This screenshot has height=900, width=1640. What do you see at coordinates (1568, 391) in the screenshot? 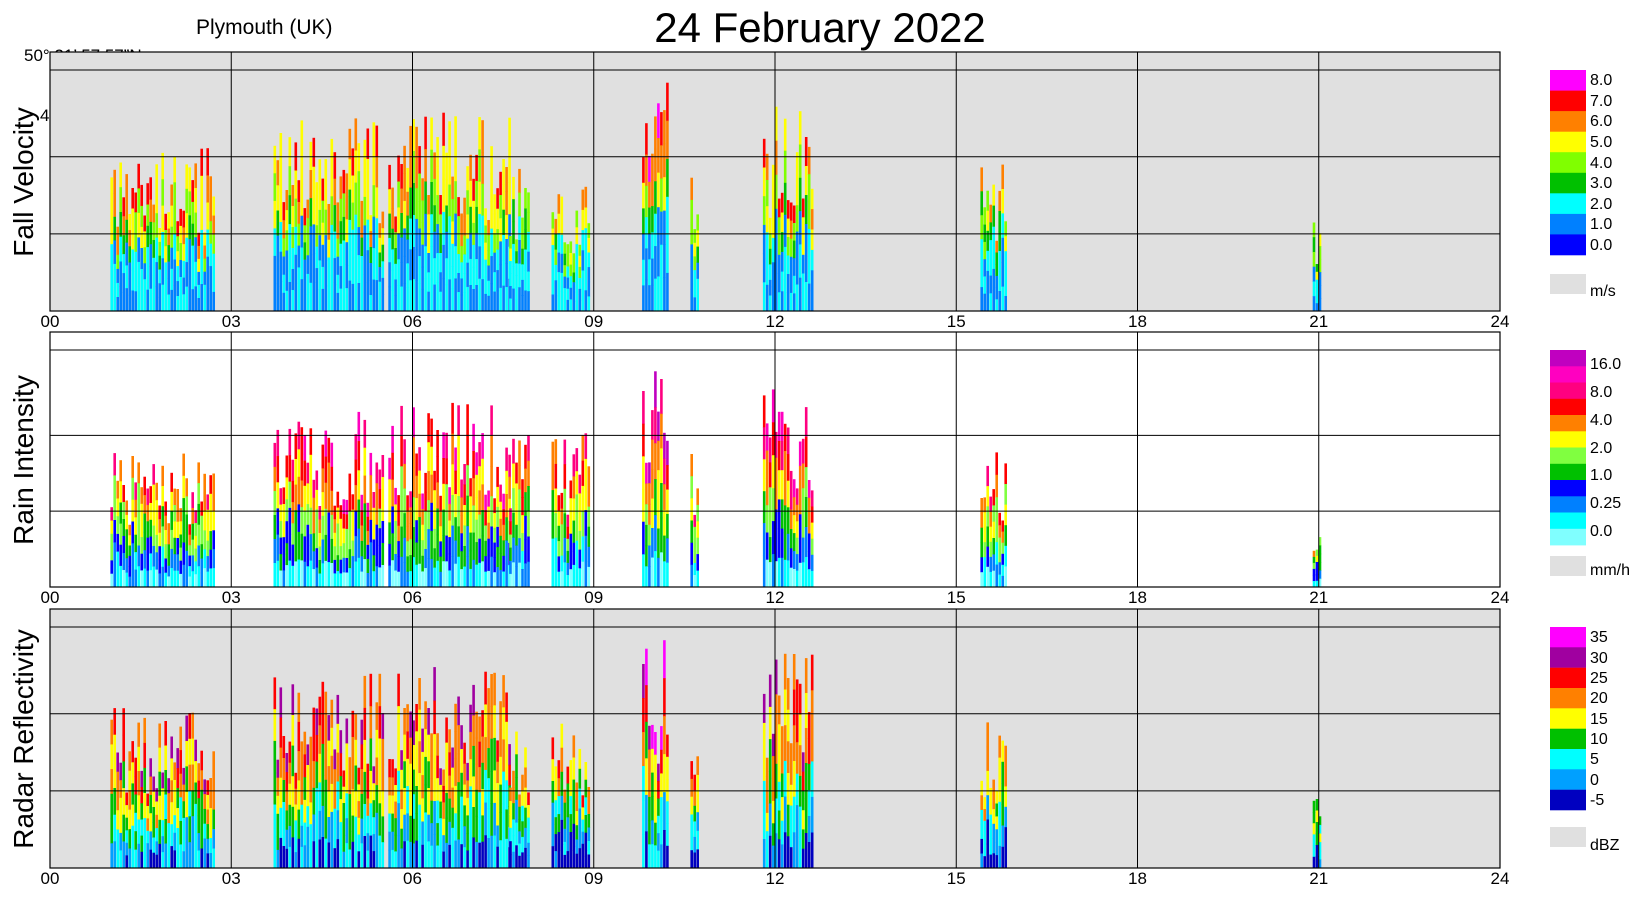
I see `legend-swatch` at bounding box center [1568, 391].